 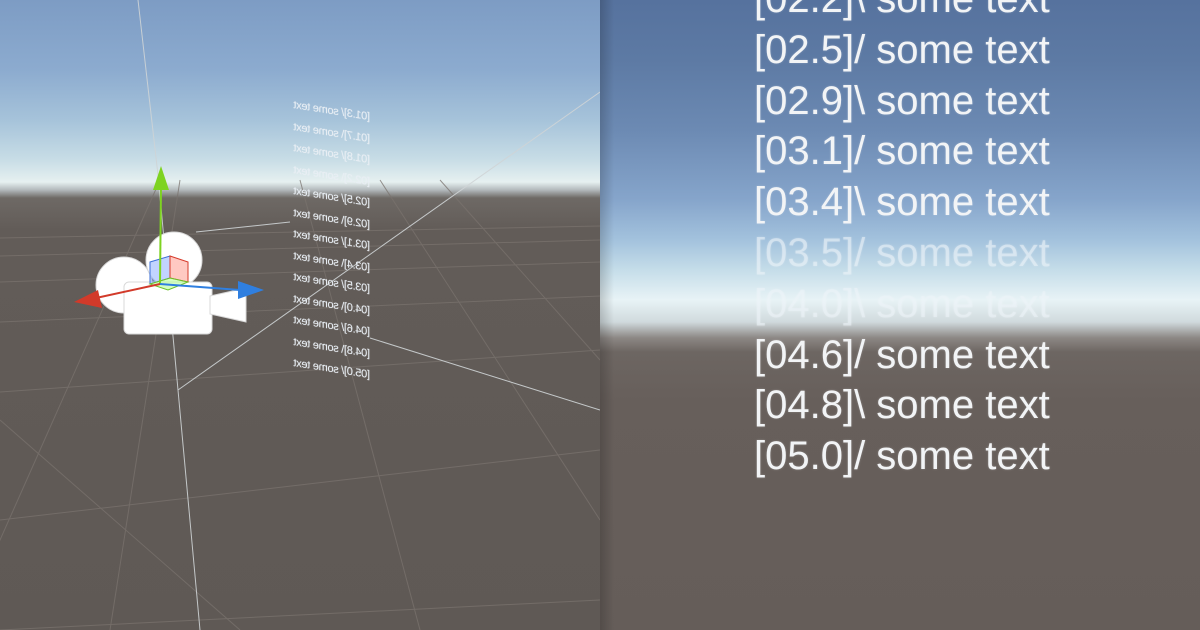 I want to click on screen-text-line: [05.0]/ some text, so click(x=902, y=456).